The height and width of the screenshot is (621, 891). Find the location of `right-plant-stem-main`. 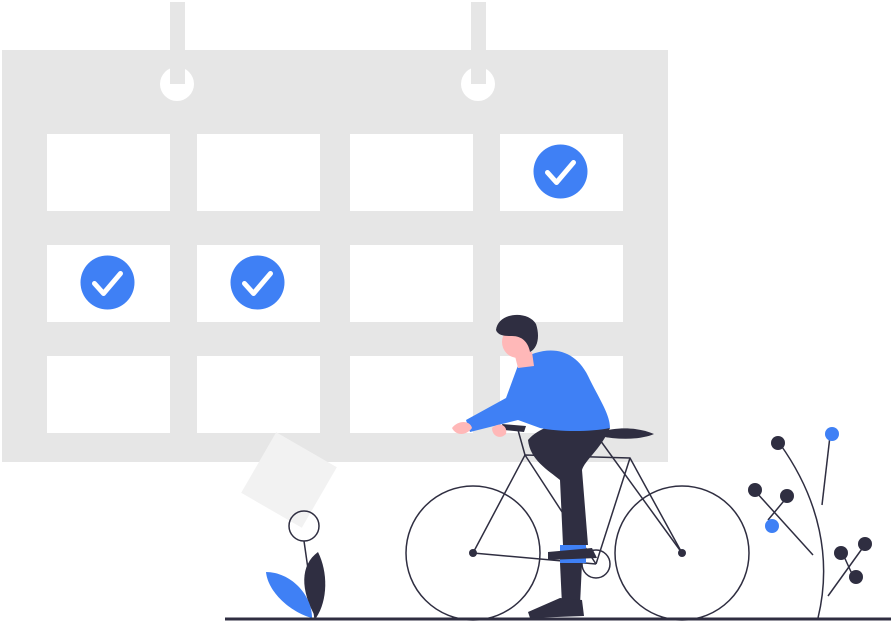

right-plant-stem-main is located at coordinates (802, 531).